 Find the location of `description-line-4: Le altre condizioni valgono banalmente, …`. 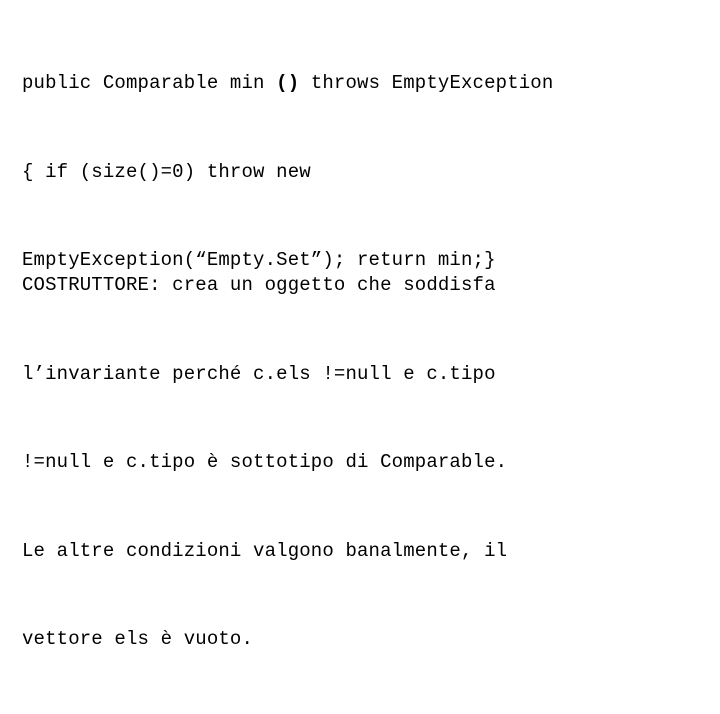

description-line-4: Le altre condizioni valgono banalmente, … is located at coordinates (265, 550).